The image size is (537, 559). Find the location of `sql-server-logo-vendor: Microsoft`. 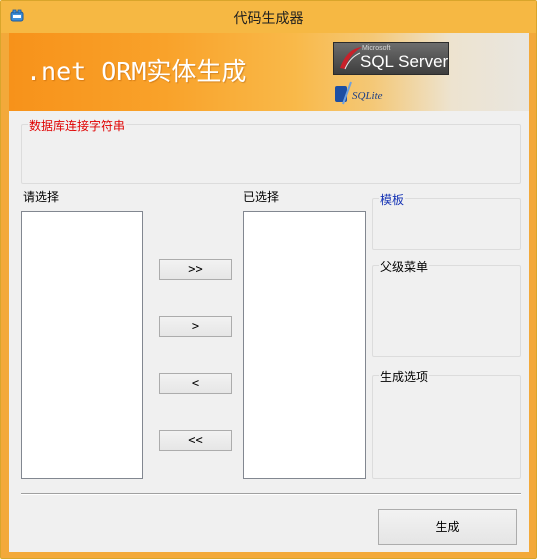

sql-server-logo-vendor: Microsoft is located at coordinates (376, 48).